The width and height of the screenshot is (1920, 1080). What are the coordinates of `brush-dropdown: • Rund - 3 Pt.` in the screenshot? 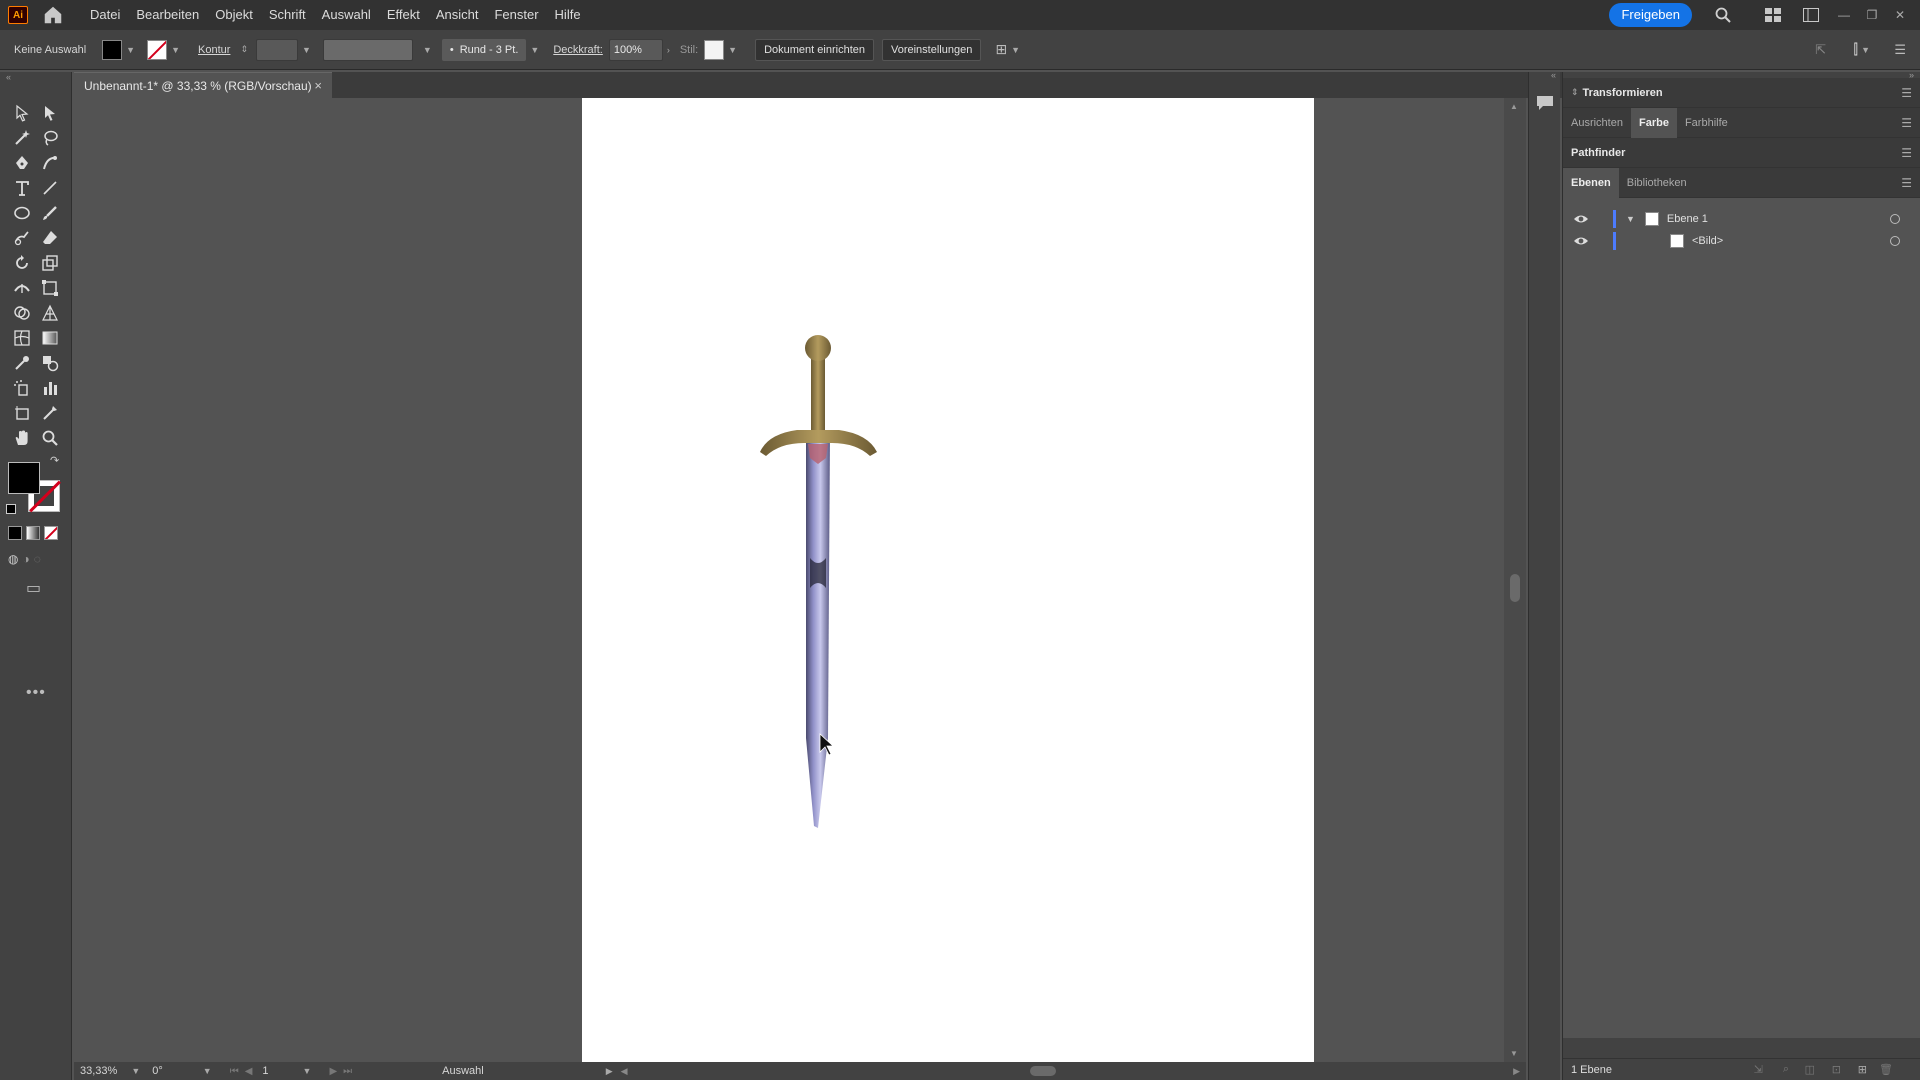 It's located at (484, 49).